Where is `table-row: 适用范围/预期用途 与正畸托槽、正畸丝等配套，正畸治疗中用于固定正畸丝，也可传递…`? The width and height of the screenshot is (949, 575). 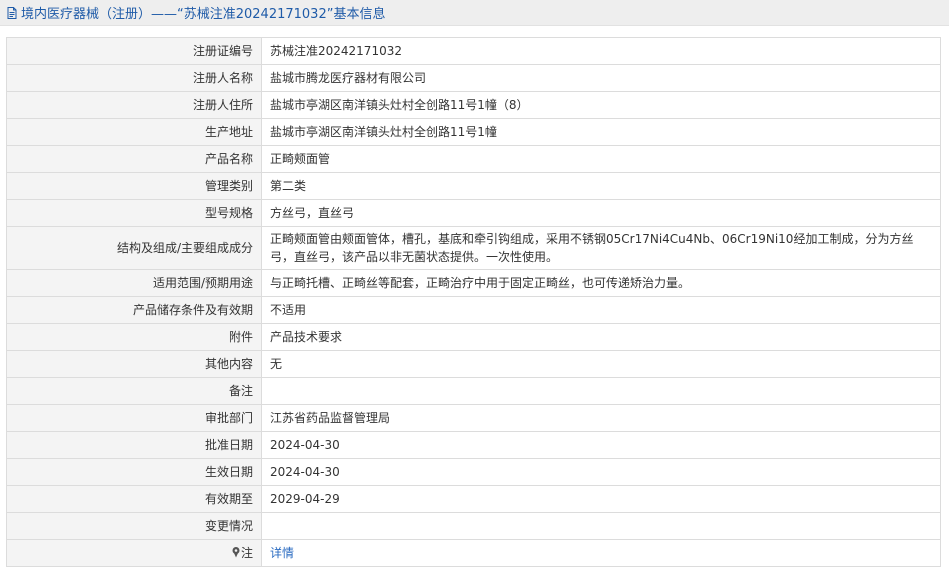 table-row: 适用范围/预期用途 与正畸托槽、正畸丝等配套，正畸治疗中用于固定正畸丝，也可传递… is located at coordinates (473, 283).